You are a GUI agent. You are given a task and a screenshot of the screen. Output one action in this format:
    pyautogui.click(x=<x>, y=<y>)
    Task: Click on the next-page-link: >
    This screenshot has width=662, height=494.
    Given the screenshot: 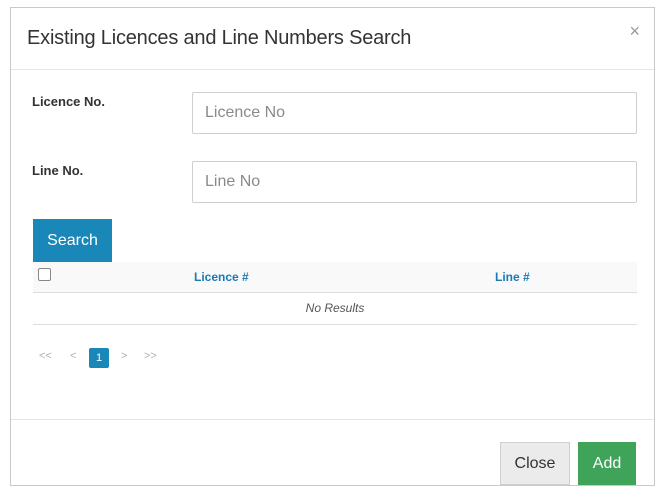 What is the action you would take?
    pyautogui.click(x=124, y=356)
    